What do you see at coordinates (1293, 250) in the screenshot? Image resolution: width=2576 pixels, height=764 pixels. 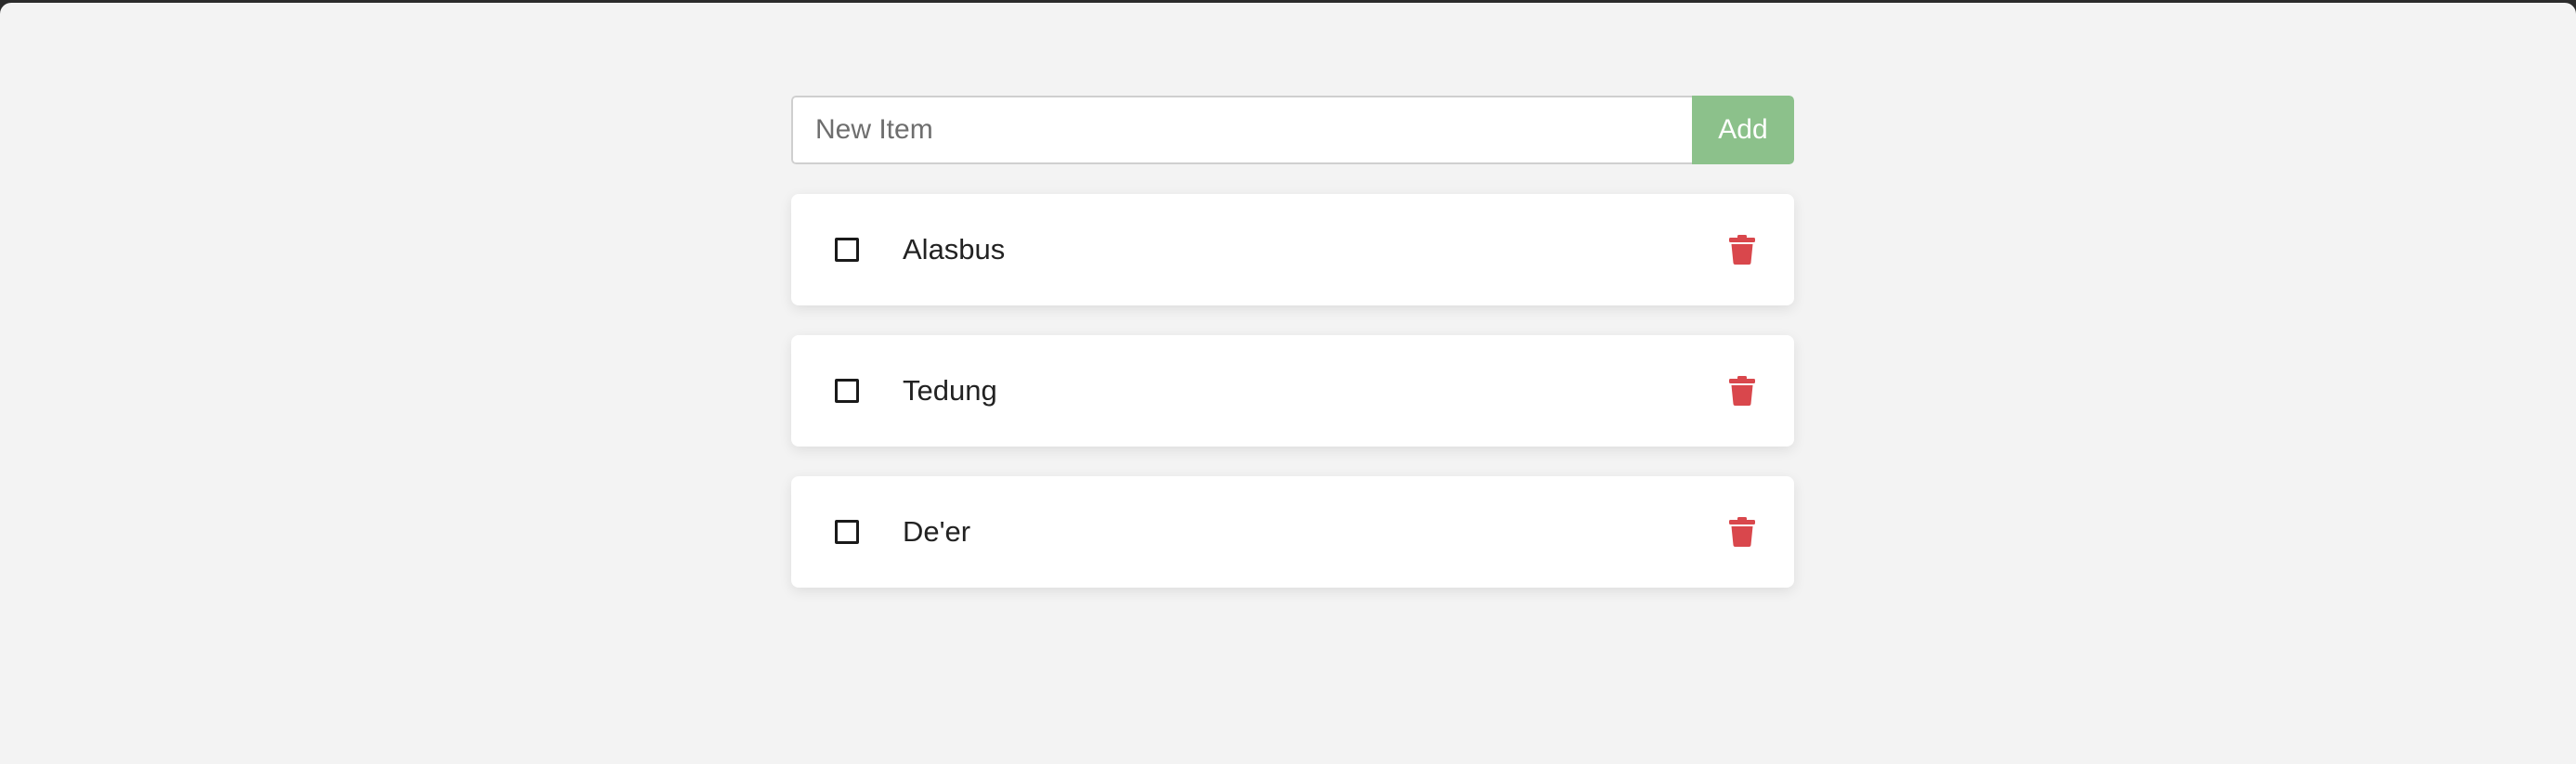 I see `todo-item: Alasbus` at bounding box center [1293, 250].